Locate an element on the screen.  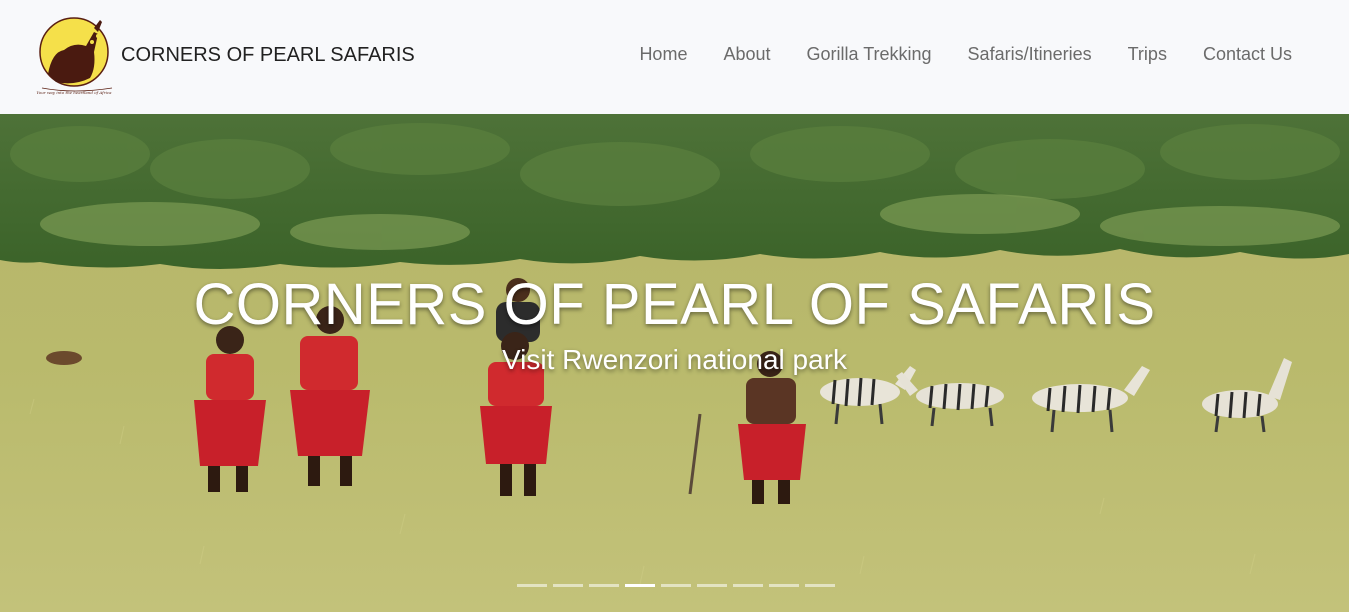
nav-about: About is located at coordinates (746, 54).